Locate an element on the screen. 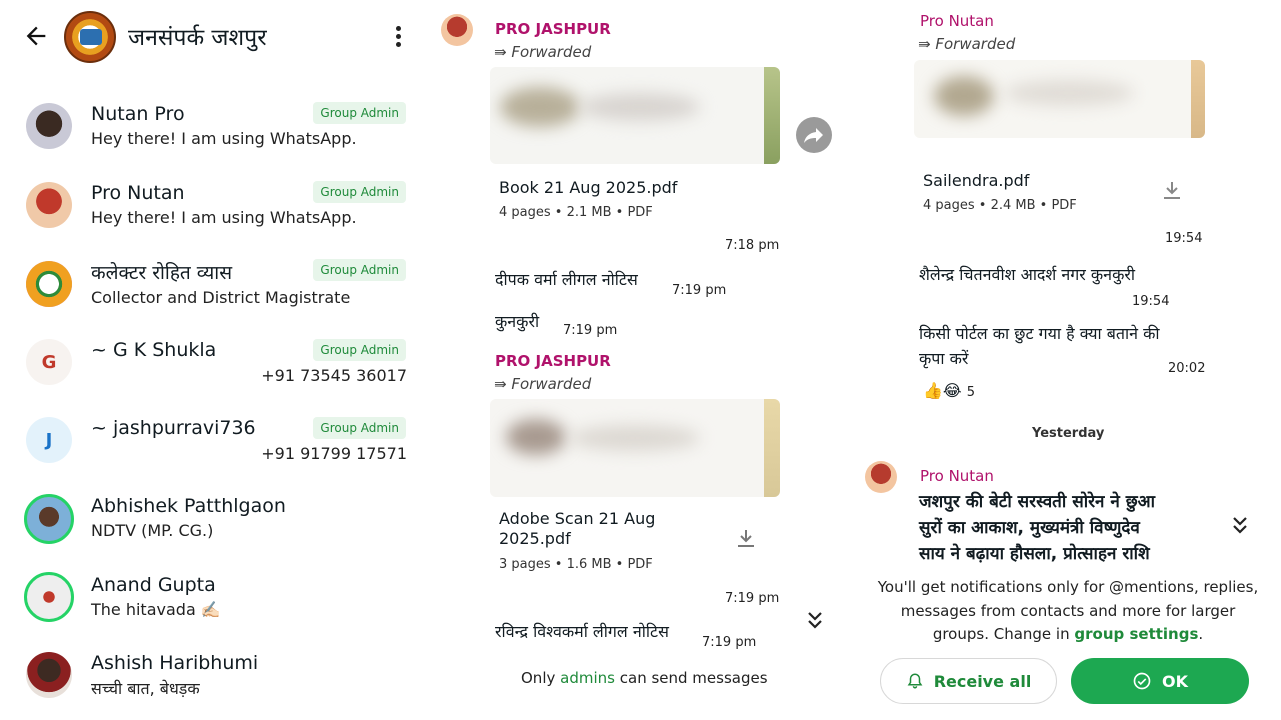  member-about: NDTV (MP. CG.) is located at coordinates (152, 530).